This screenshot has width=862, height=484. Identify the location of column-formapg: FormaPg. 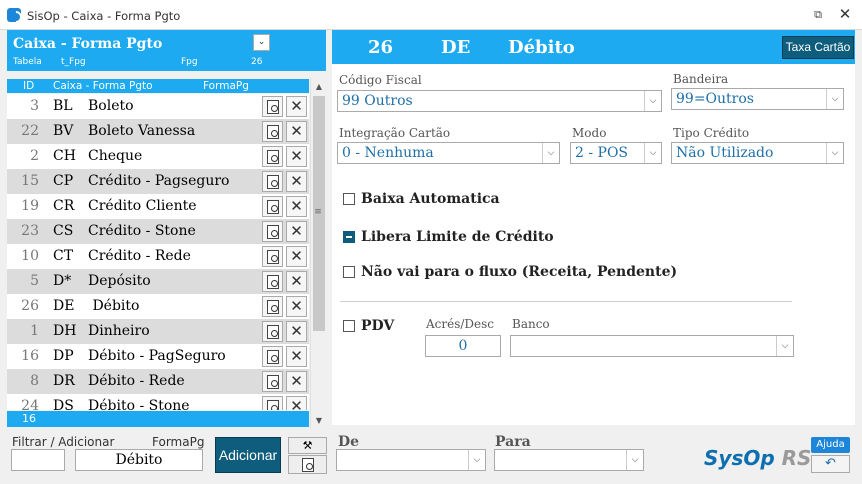
(226, 86).